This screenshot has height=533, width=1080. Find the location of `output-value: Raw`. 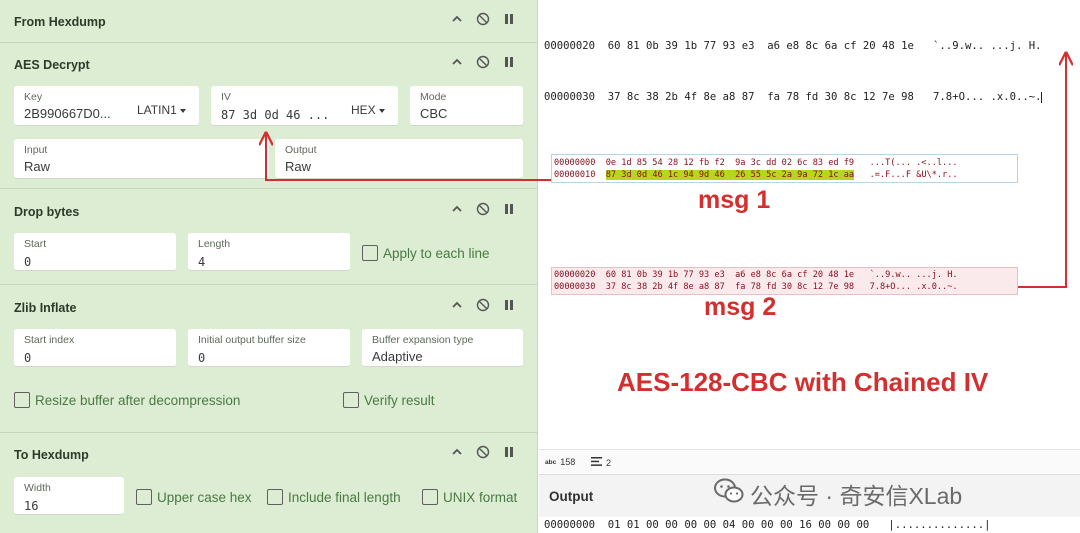

output-value: Raw is located at coordinates (298, 166).